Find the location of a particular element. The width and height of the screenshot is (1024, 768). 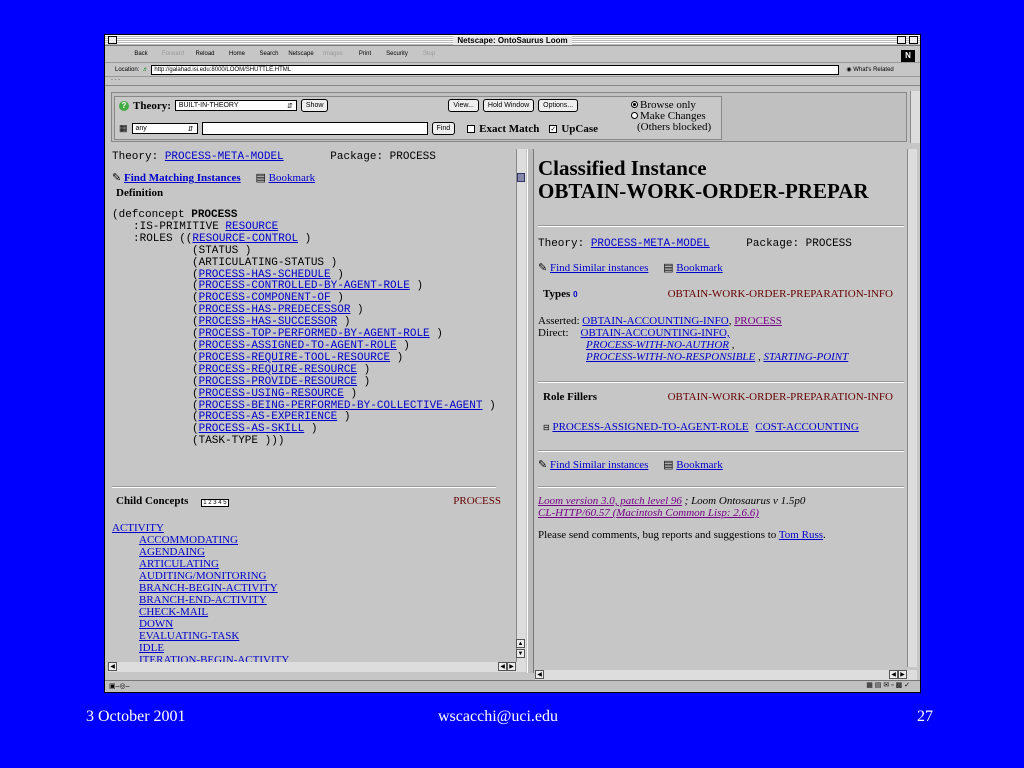

close-box-icon is located at coordinates (112, 40).